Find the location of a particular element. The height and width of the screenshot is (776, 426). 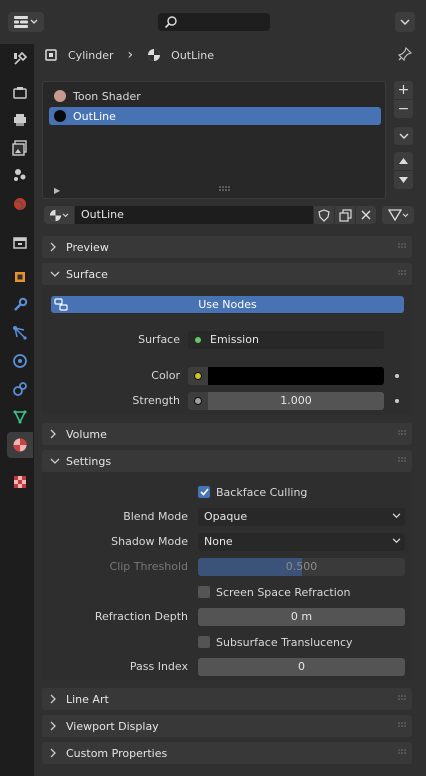

link-type-dropdown is located at coordinates (398, 215).